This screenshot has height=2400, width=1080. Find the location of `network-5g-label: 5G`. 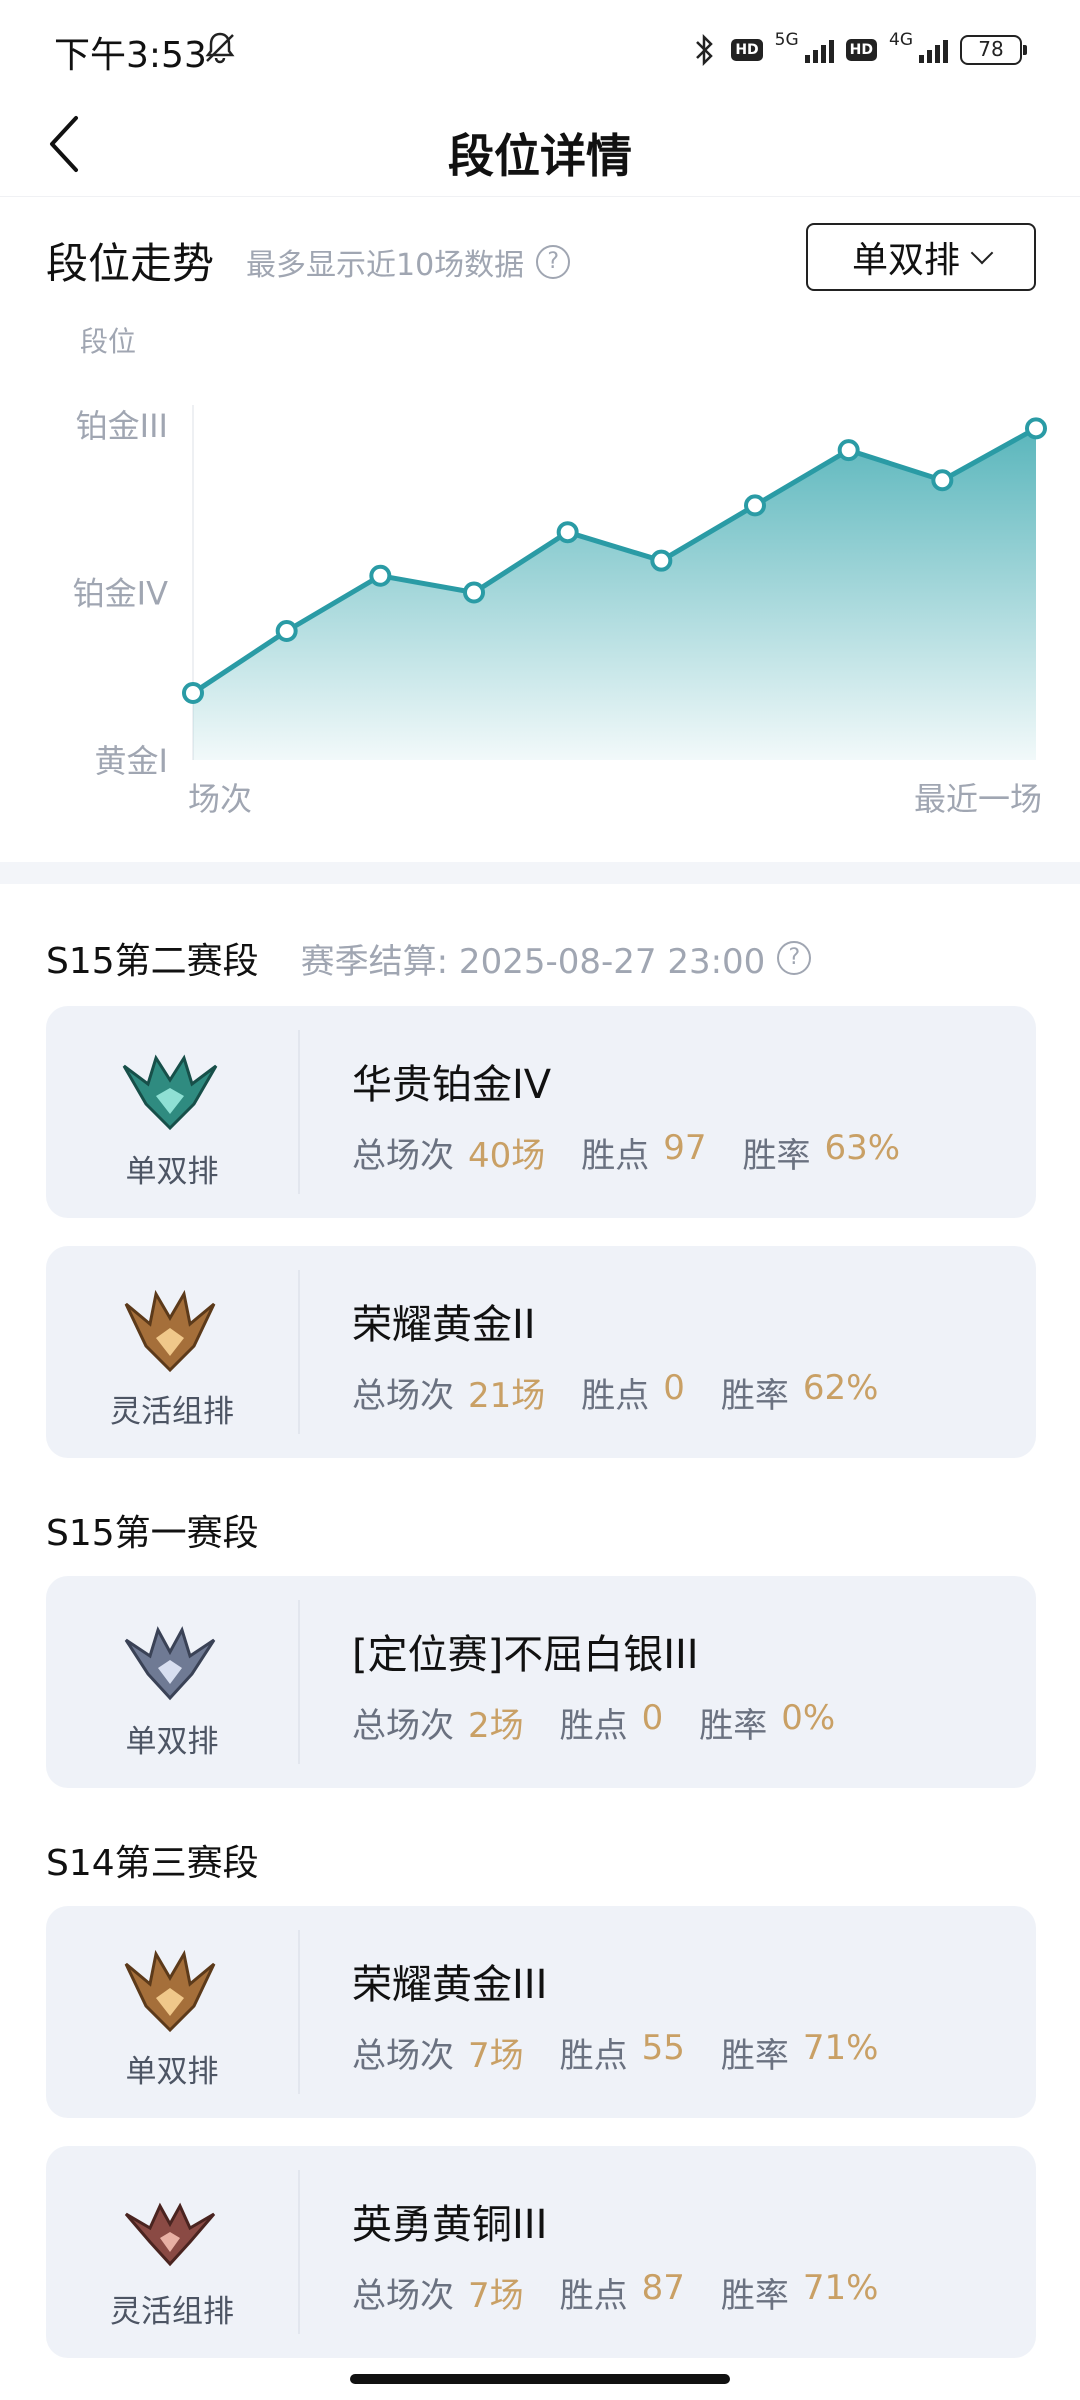

network-5g-label: 5G is located at coordinates (786, 40).